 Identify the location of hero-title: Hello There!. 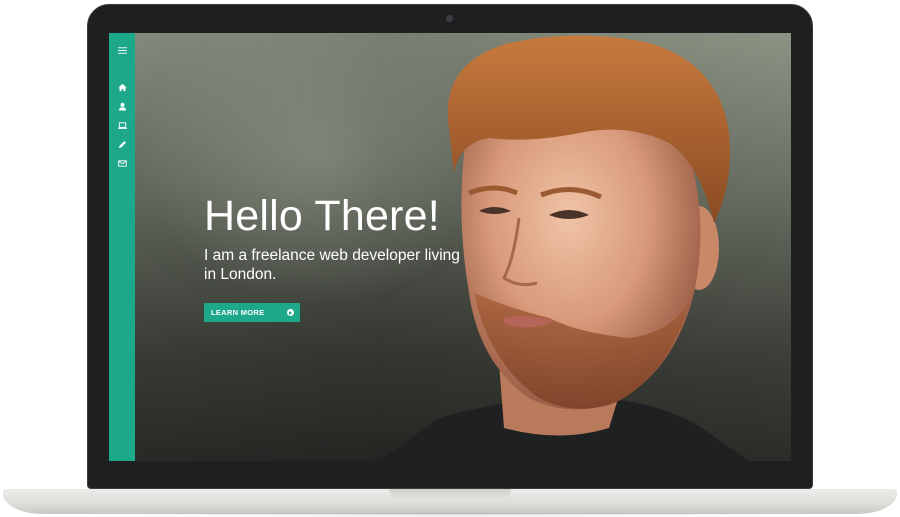
(322, 216).